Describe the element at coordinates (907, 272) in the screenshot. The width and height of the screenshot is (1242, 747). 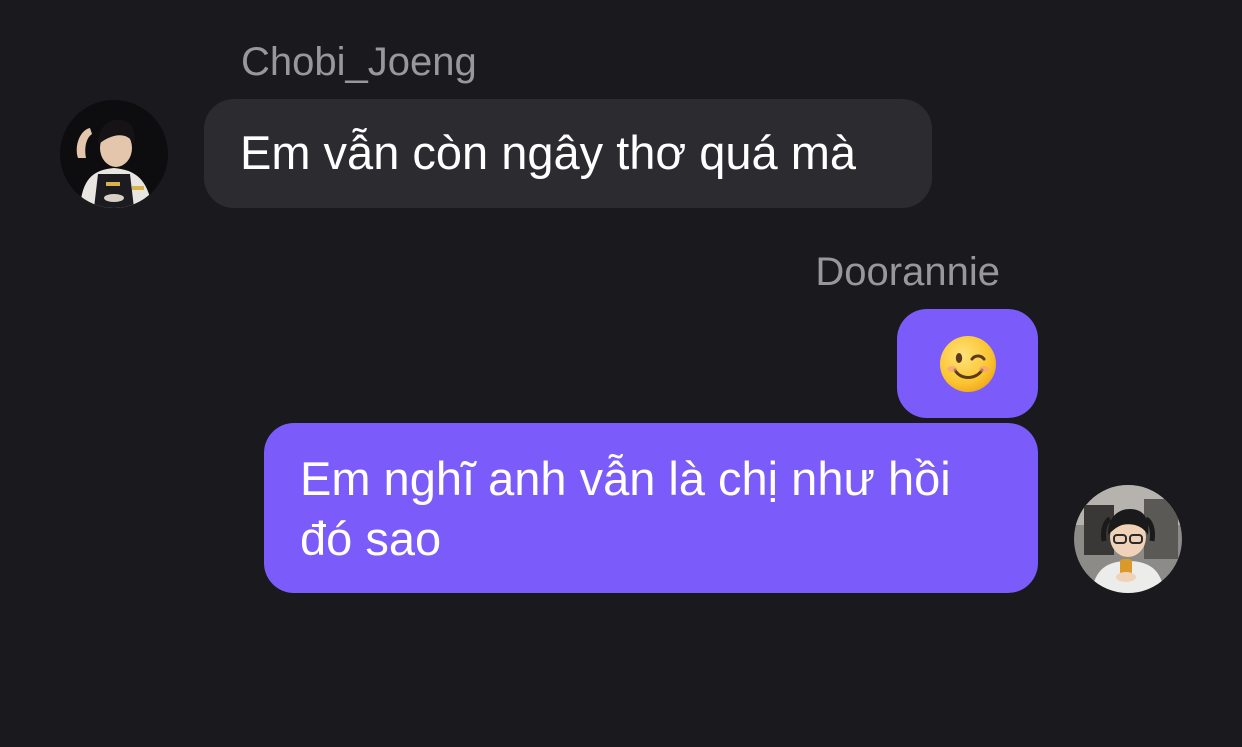
I see `sender-name-outgoing: Doorannie` at that location.